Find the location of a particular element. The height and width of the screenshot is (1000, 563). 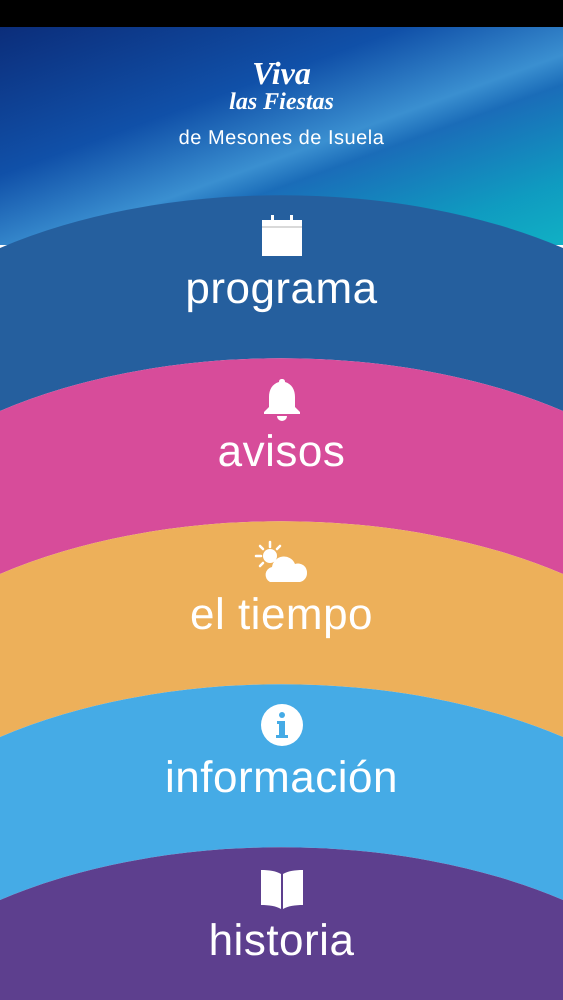

menu-item: información is located at coordinates (281, 765).